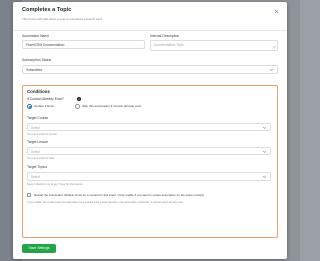 This screenshot has height=261, width=320. What do you see at coordinates (35, 177) in the screenshot?
I see `target-topics-placeholder: Select` at bounding box center [35, 177].